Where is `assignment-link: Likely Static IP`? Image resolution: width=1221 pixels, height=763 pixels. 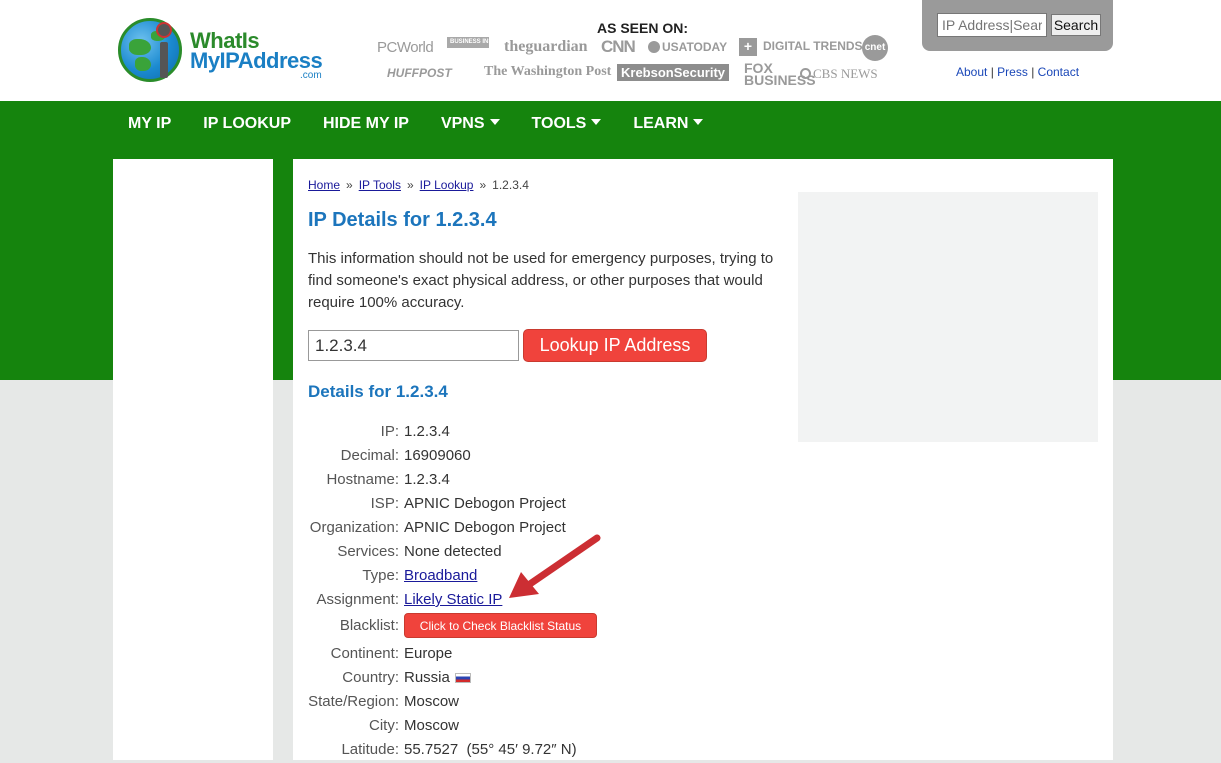
assignment-link: Likely Static IP is located at coordinates (453, 599).